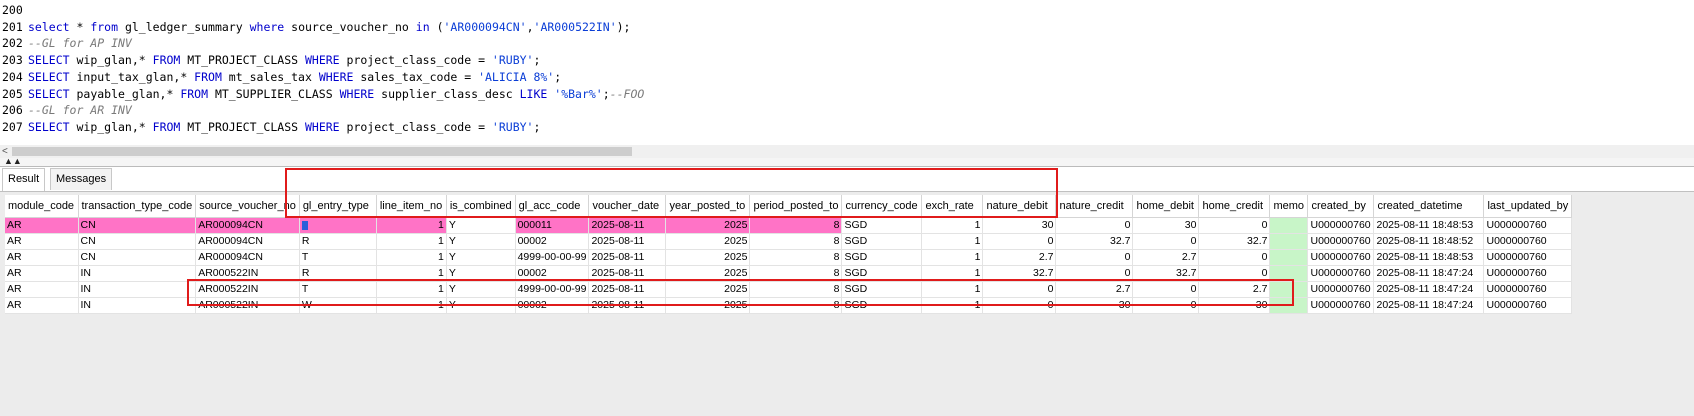 The width and height of the screenshot is (1694, 416). I want to click on cell-home-credit: 0, so click(1234, 273).